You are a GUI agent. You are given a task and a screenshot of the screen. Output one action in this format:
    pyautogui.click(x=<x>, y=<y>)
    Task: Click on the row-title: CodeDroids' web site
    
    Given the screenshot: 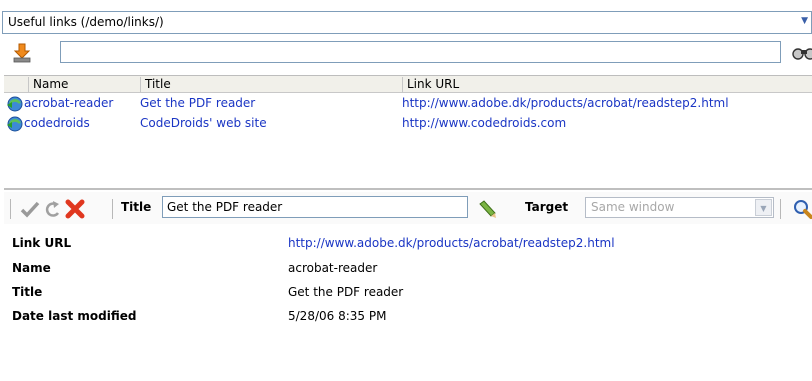 What is the action you would take?
    pyautogui.click(x=203, y=123)
    